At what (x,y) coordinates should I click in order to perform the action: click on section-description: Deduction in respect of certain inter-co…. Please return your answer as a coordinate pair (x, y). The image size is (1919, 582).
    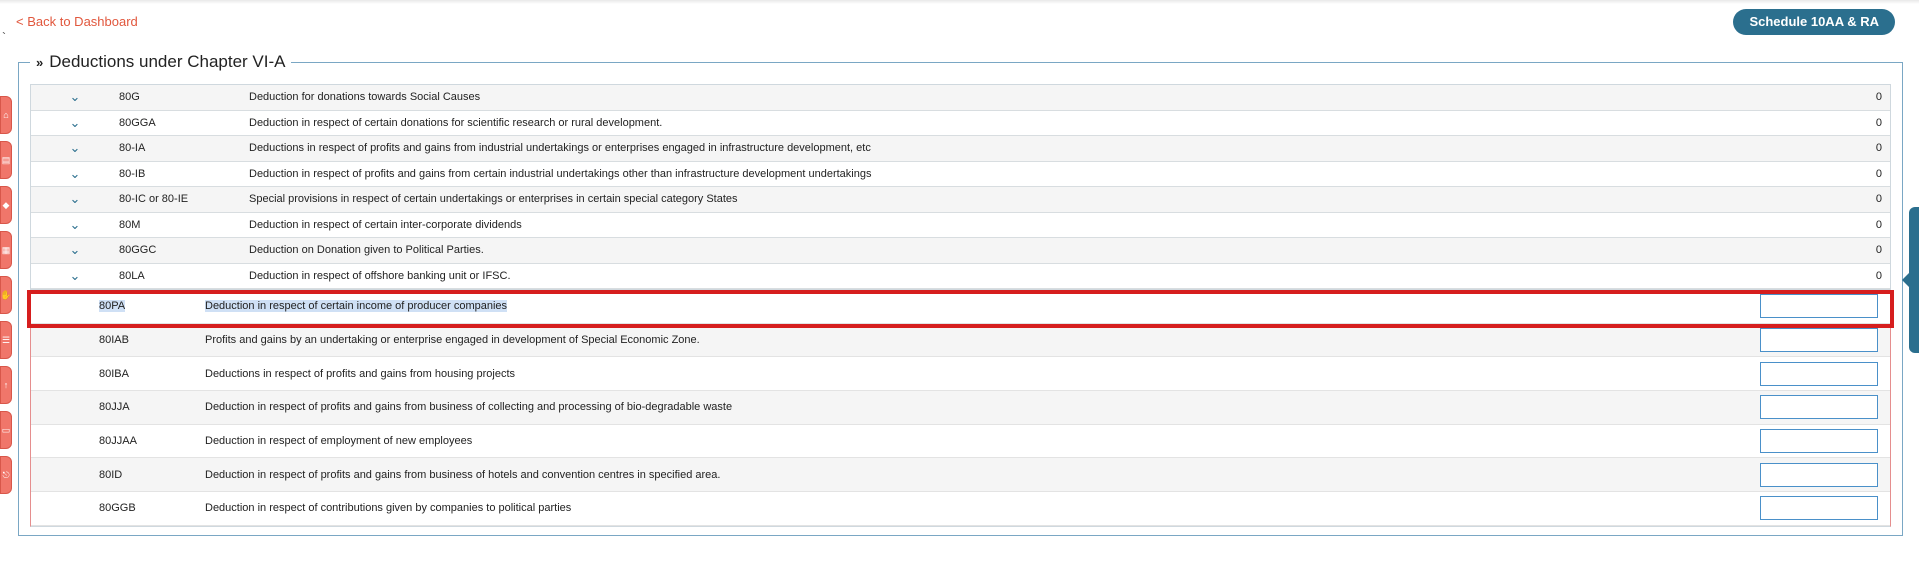
    Looking at the image, I should click on (385, 224).